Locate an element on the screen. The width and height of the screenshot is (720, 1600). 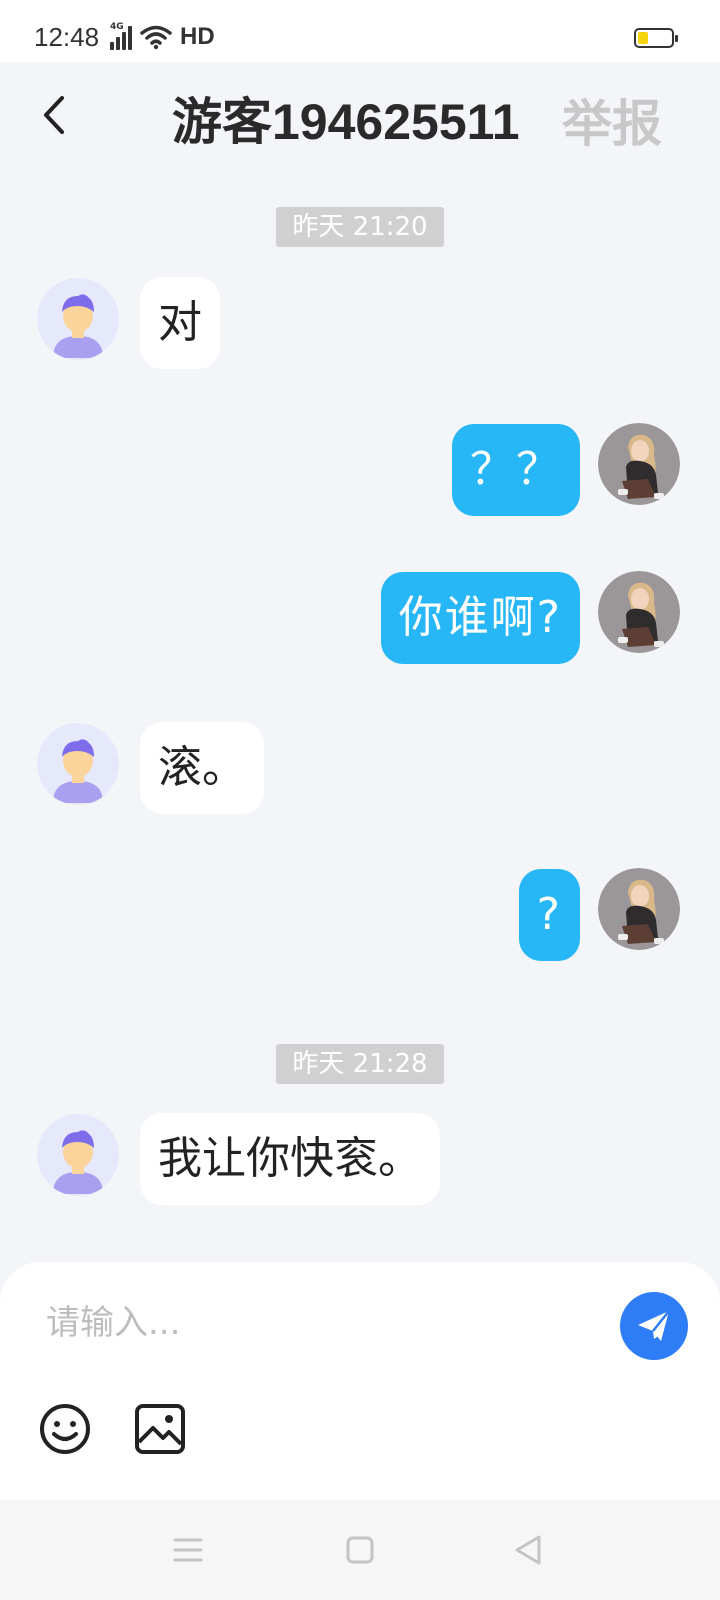
composer-panel is located at coordinates (360, 1381).